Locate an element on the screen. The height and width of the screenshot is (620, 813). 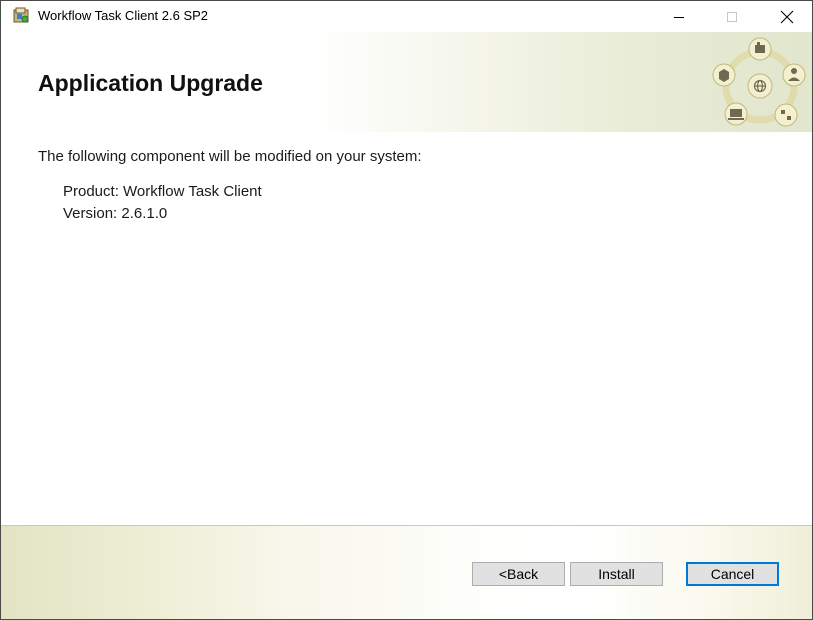
cancel-button: Cancel is located at coordinates (732, 574).